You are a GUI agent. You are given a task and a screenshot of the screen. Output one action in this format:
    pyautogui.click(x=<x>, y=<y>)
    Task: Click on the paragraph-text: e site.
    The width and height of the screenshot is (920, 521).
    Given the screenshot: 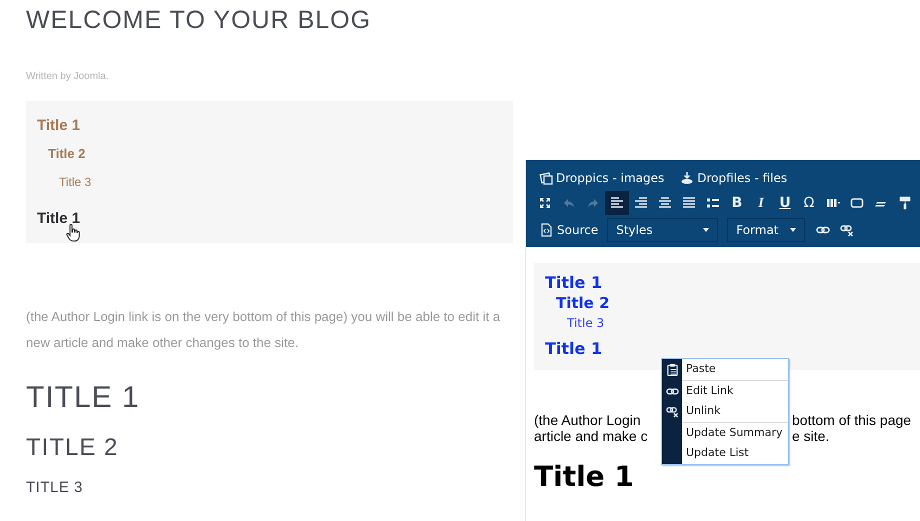 What is the action you would take?
    pyautogui.click(x=811, y=436)
    